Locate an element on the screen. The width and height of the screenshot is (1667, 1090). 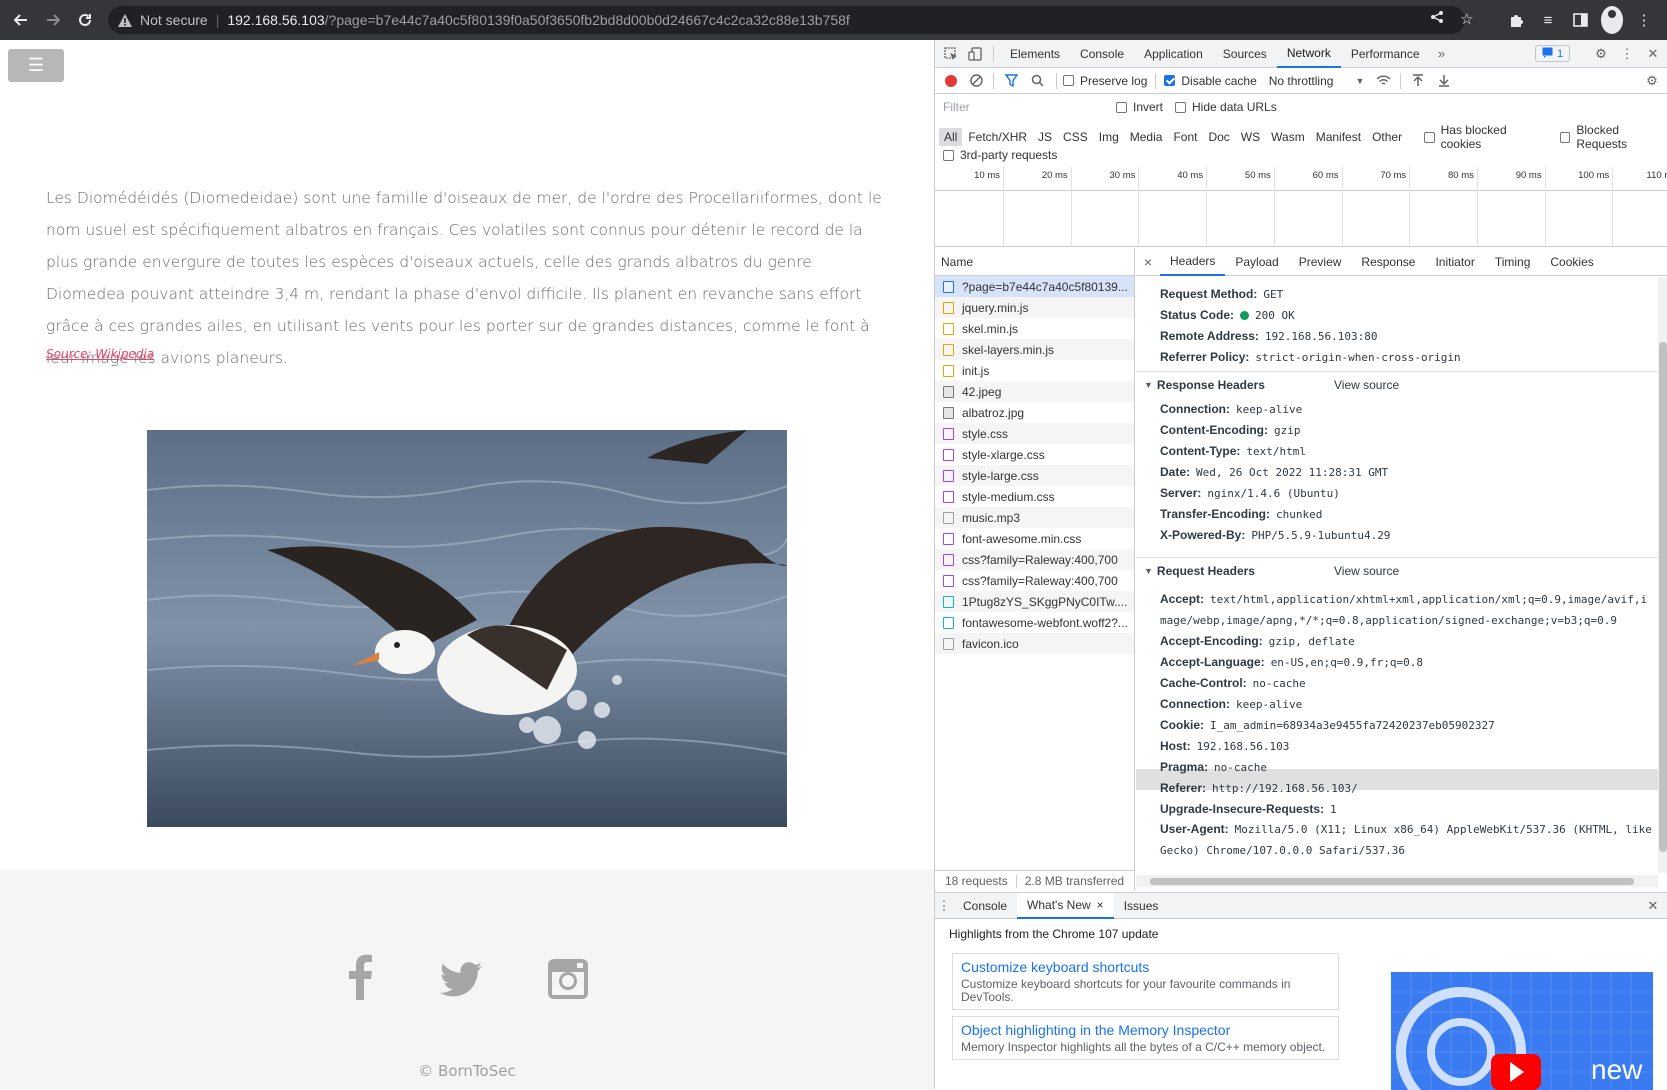
tab-initiator: Initiator is located at coordinates (1454, 262).